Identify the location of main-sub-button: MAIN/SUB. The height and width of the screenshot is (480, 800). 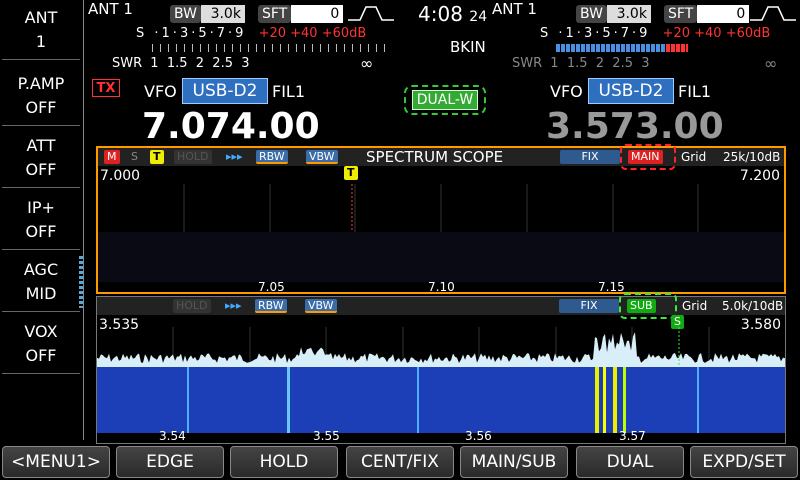
(514, 462).